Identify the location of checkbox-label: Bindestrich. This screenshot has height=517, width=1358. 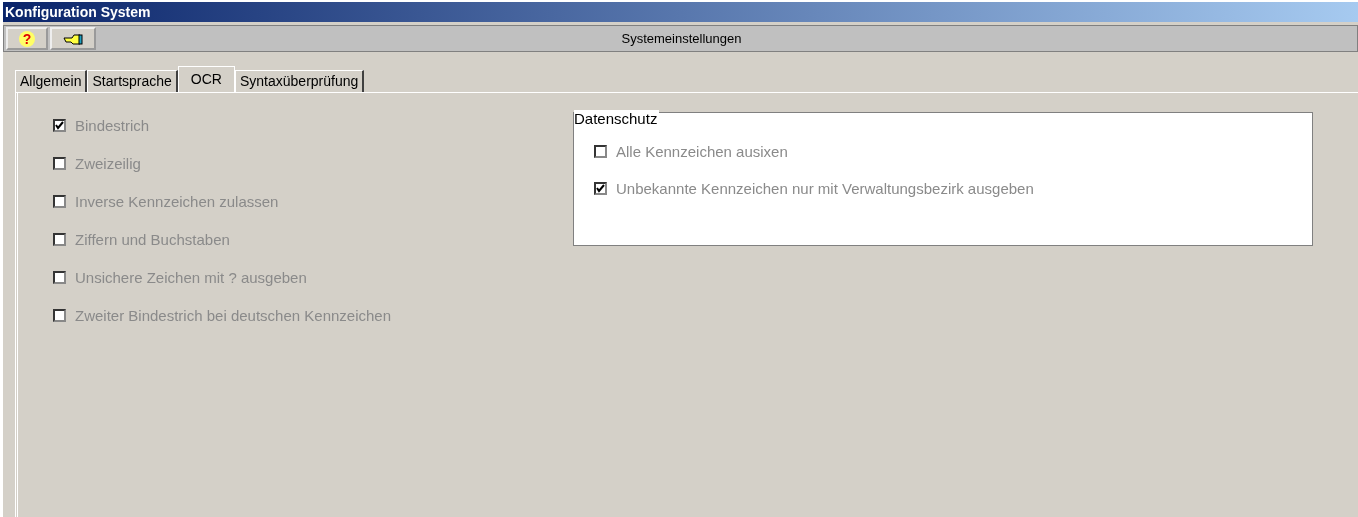
(112, 125).